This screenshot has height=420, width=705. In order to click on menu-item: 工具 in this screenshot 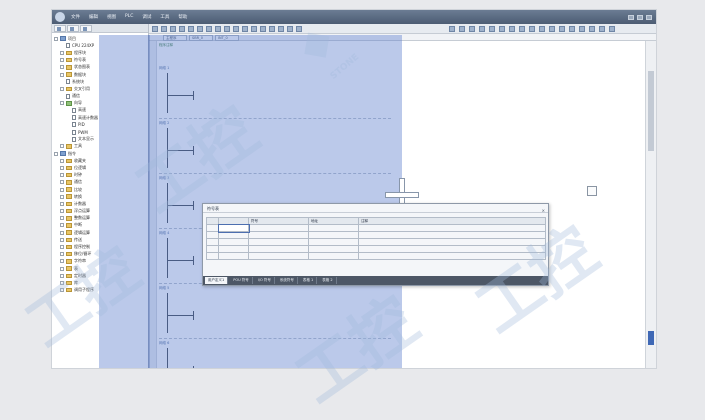, I will do `click(164, 17)`.